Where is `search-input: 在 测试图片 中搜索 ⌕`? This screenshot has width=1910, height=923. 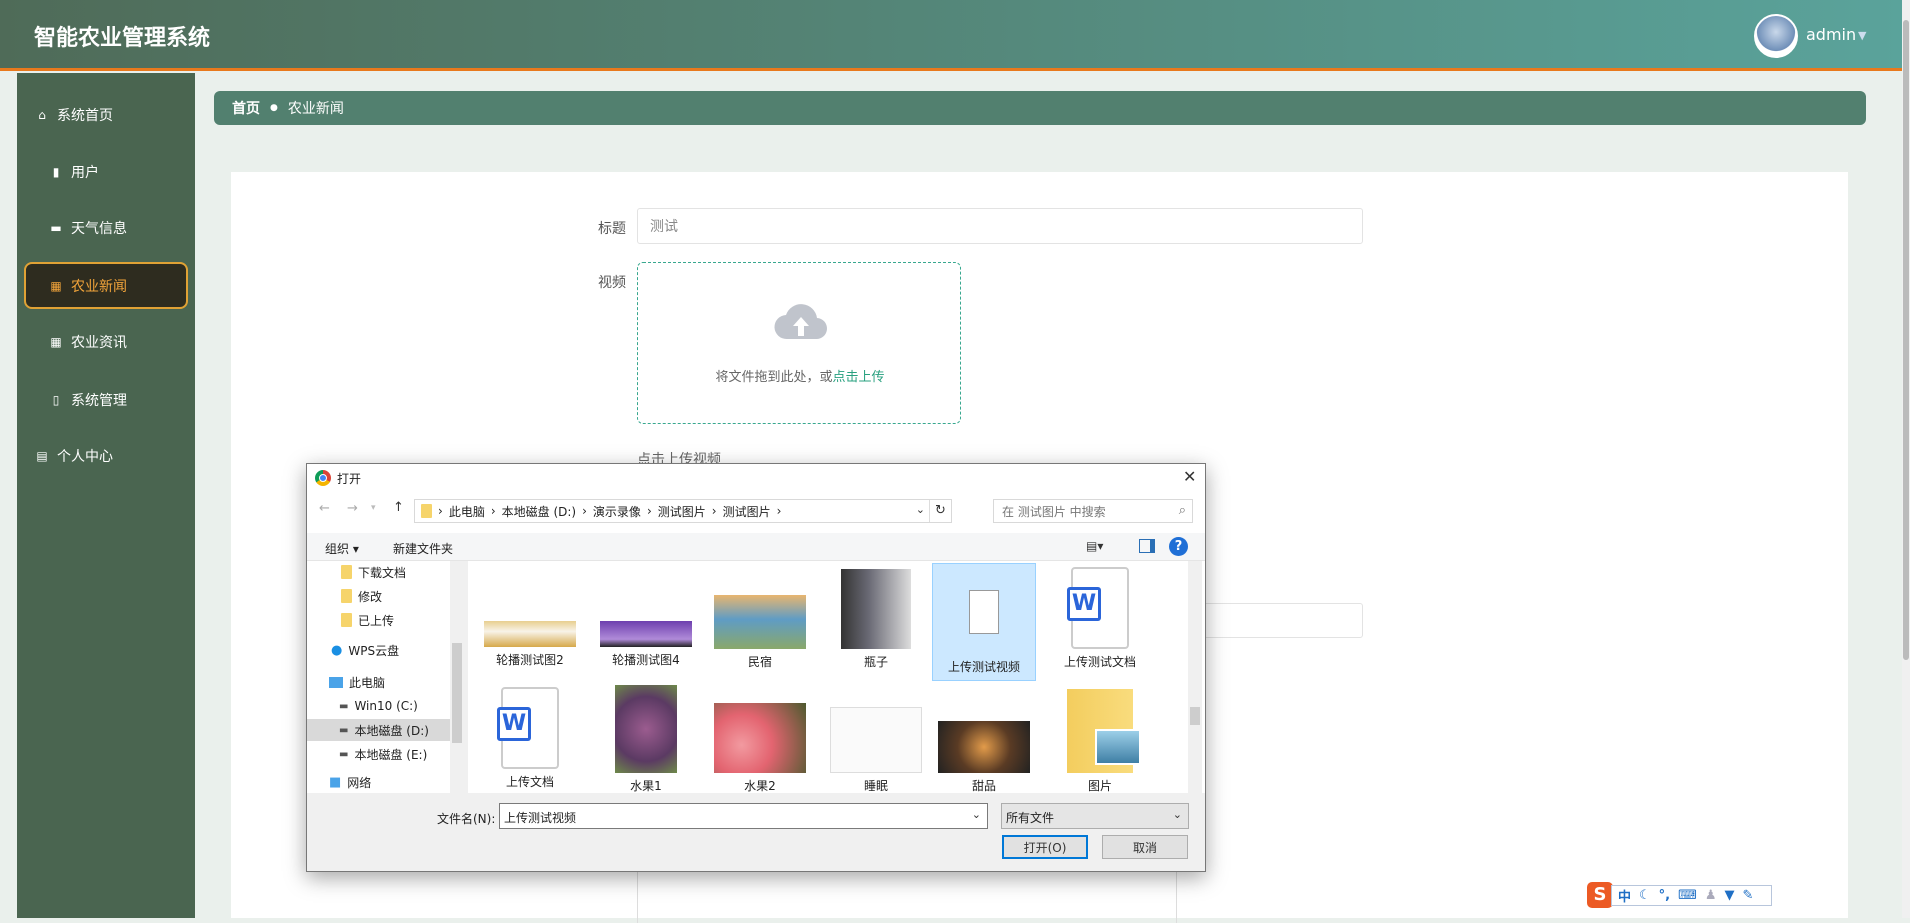
search-input: 在 测试图片 中搜索 ⌕ is located at coordinates (1093, 511).